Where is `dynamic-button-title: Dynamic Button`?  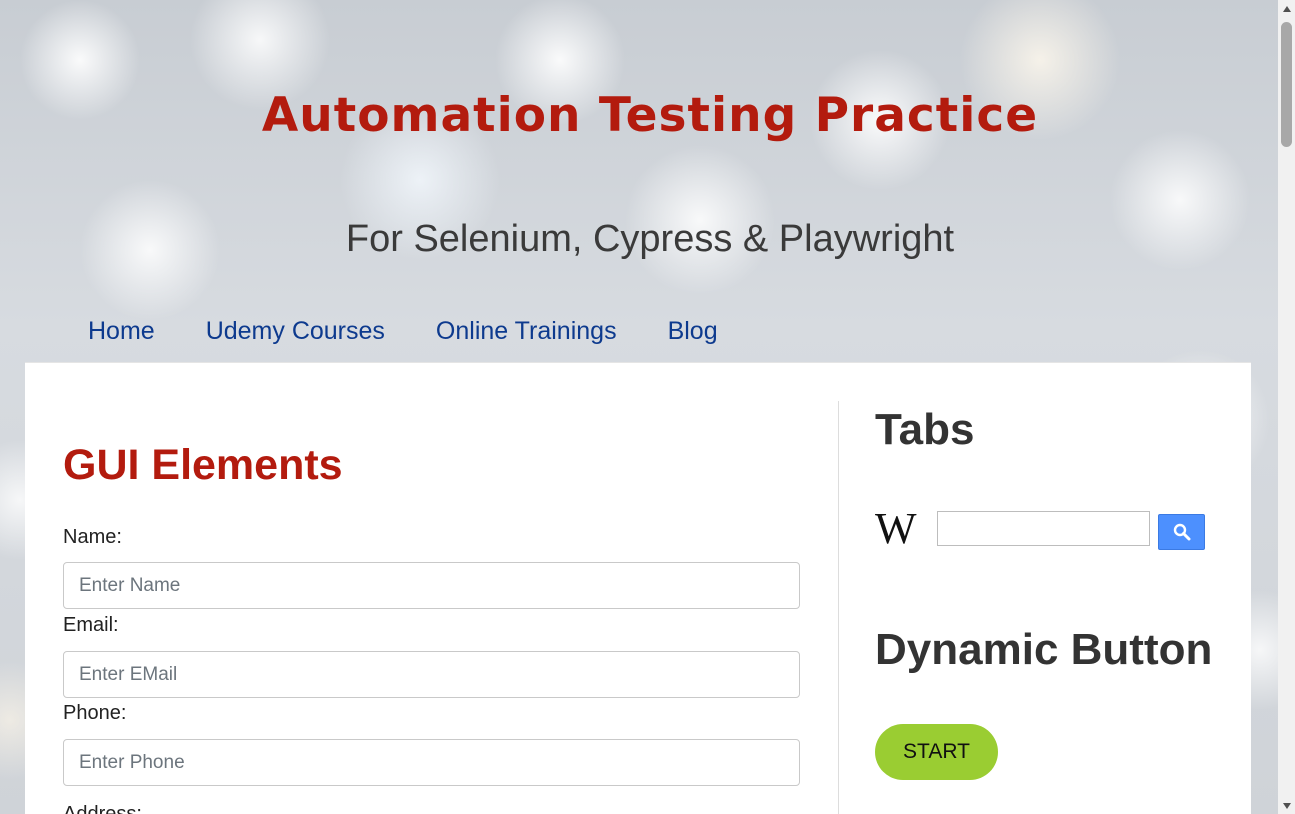 dynamic-button-title: Dynamic Button is located at coordinates (1044, 649).